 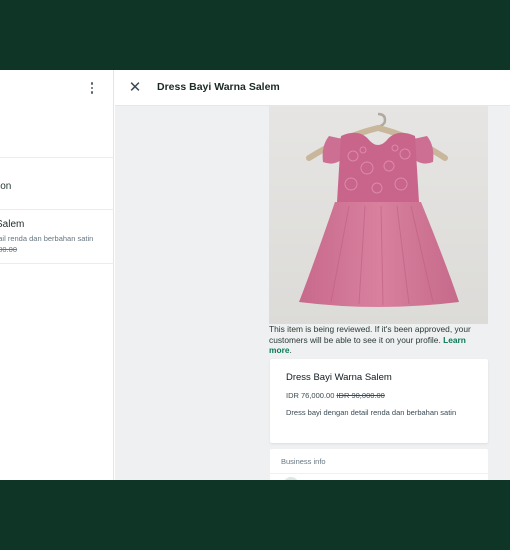 What do you see at coordinates (290, 350) in the screenshot?
I see `notice-period: .` at bounding box center [290, 350].